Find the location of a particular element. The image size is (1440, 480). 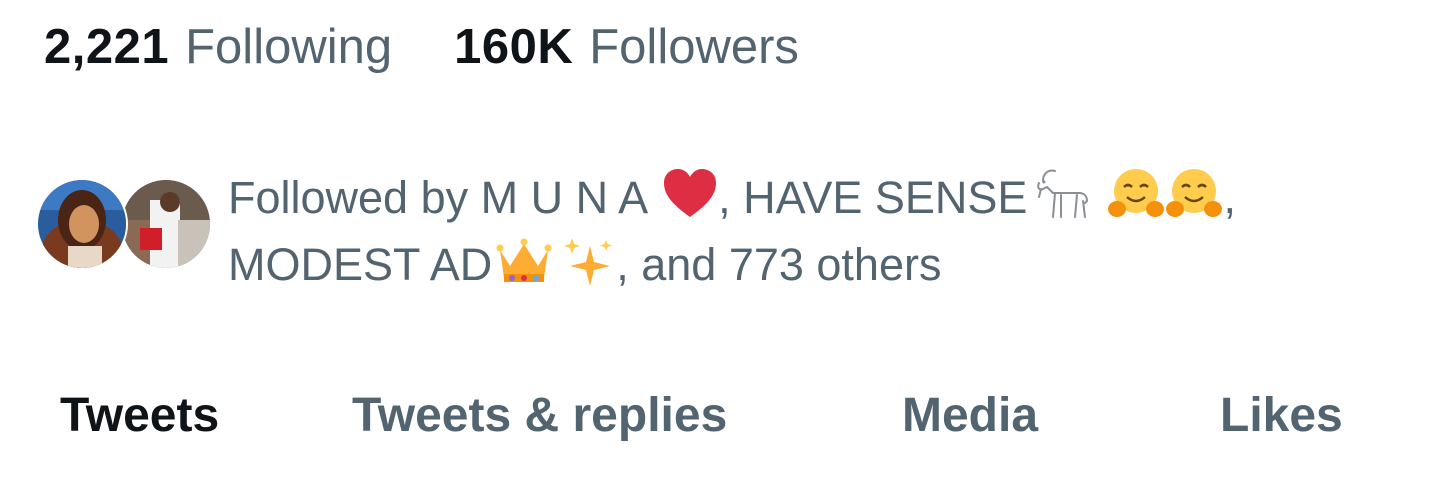

followers-count: 160K is located at coordinates (514, 47).